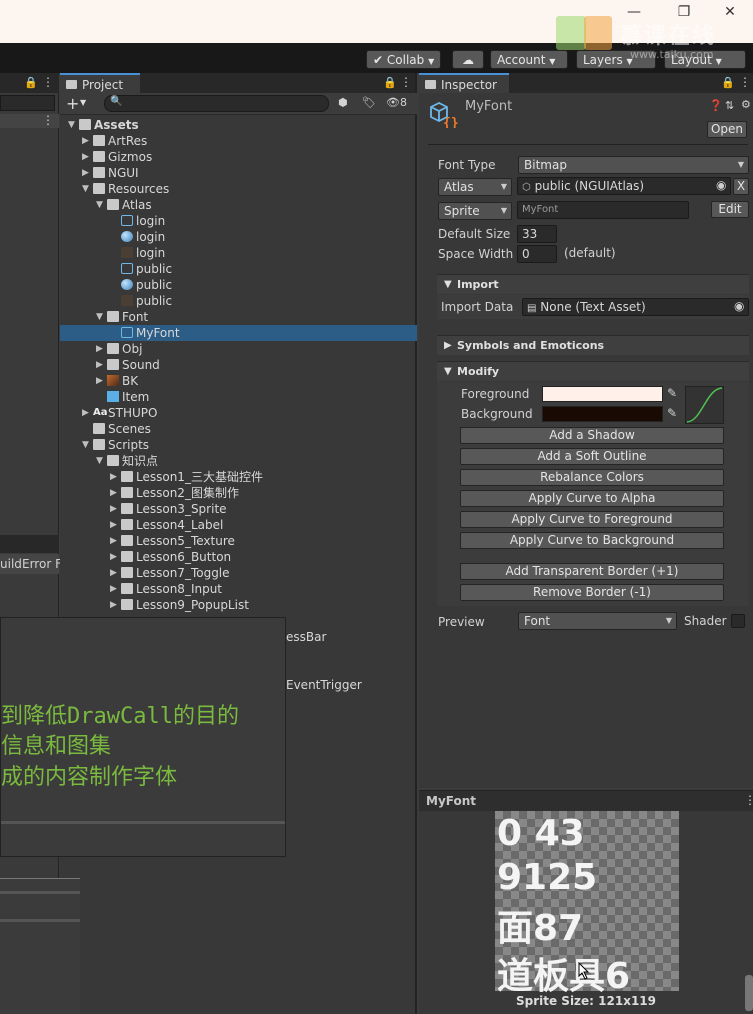 The height and width of the screenshot is (1014, 753). I want to click on modify-action-button: Add a Shadow, so click(592, 435).